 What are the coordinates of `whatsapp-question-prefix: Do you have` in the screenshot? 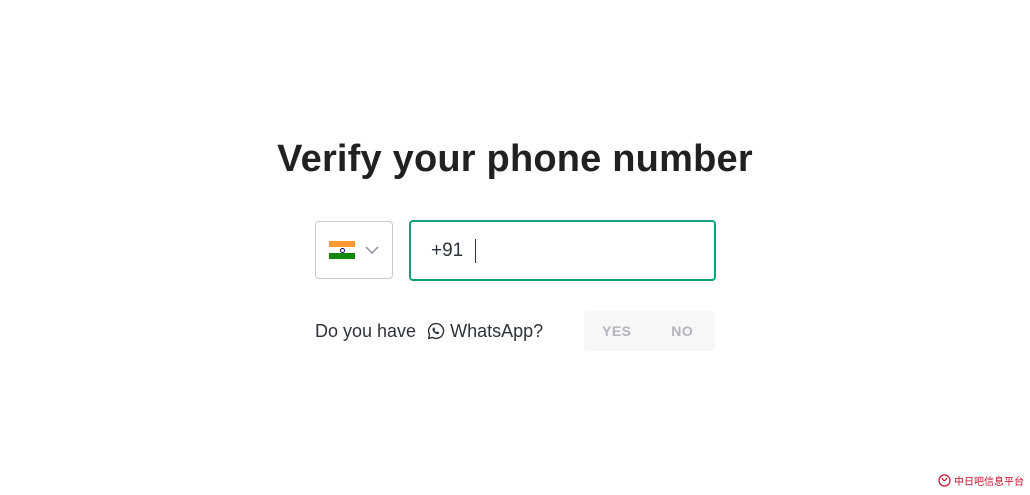 It's located at (366, 330).